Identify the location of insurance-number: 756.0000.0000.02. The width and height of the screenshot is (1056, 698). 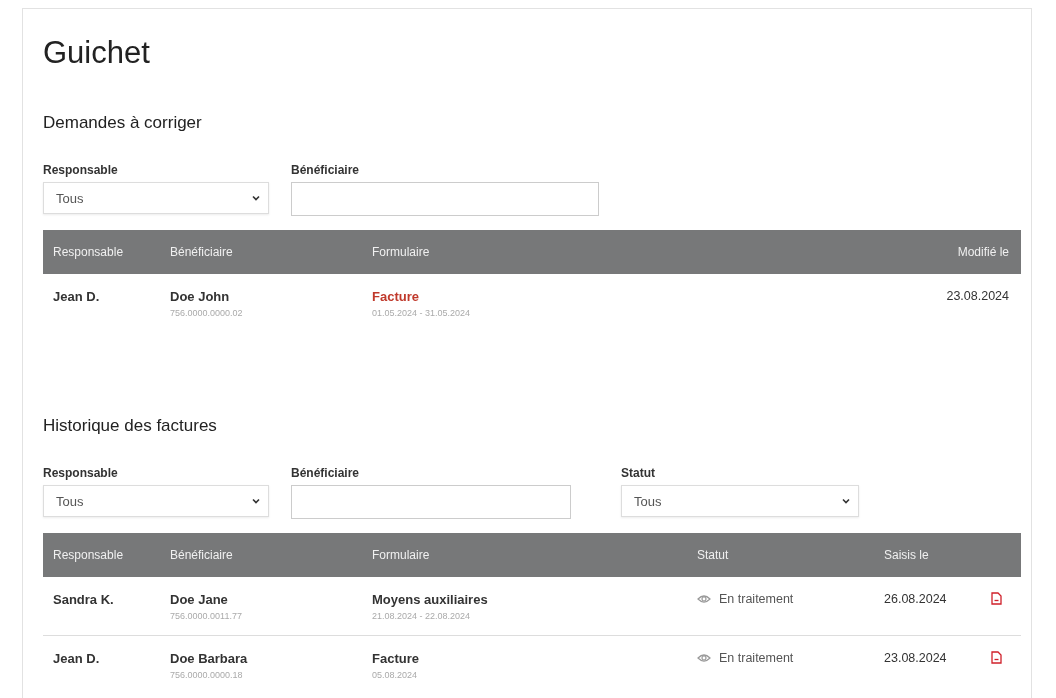
(207, 313).